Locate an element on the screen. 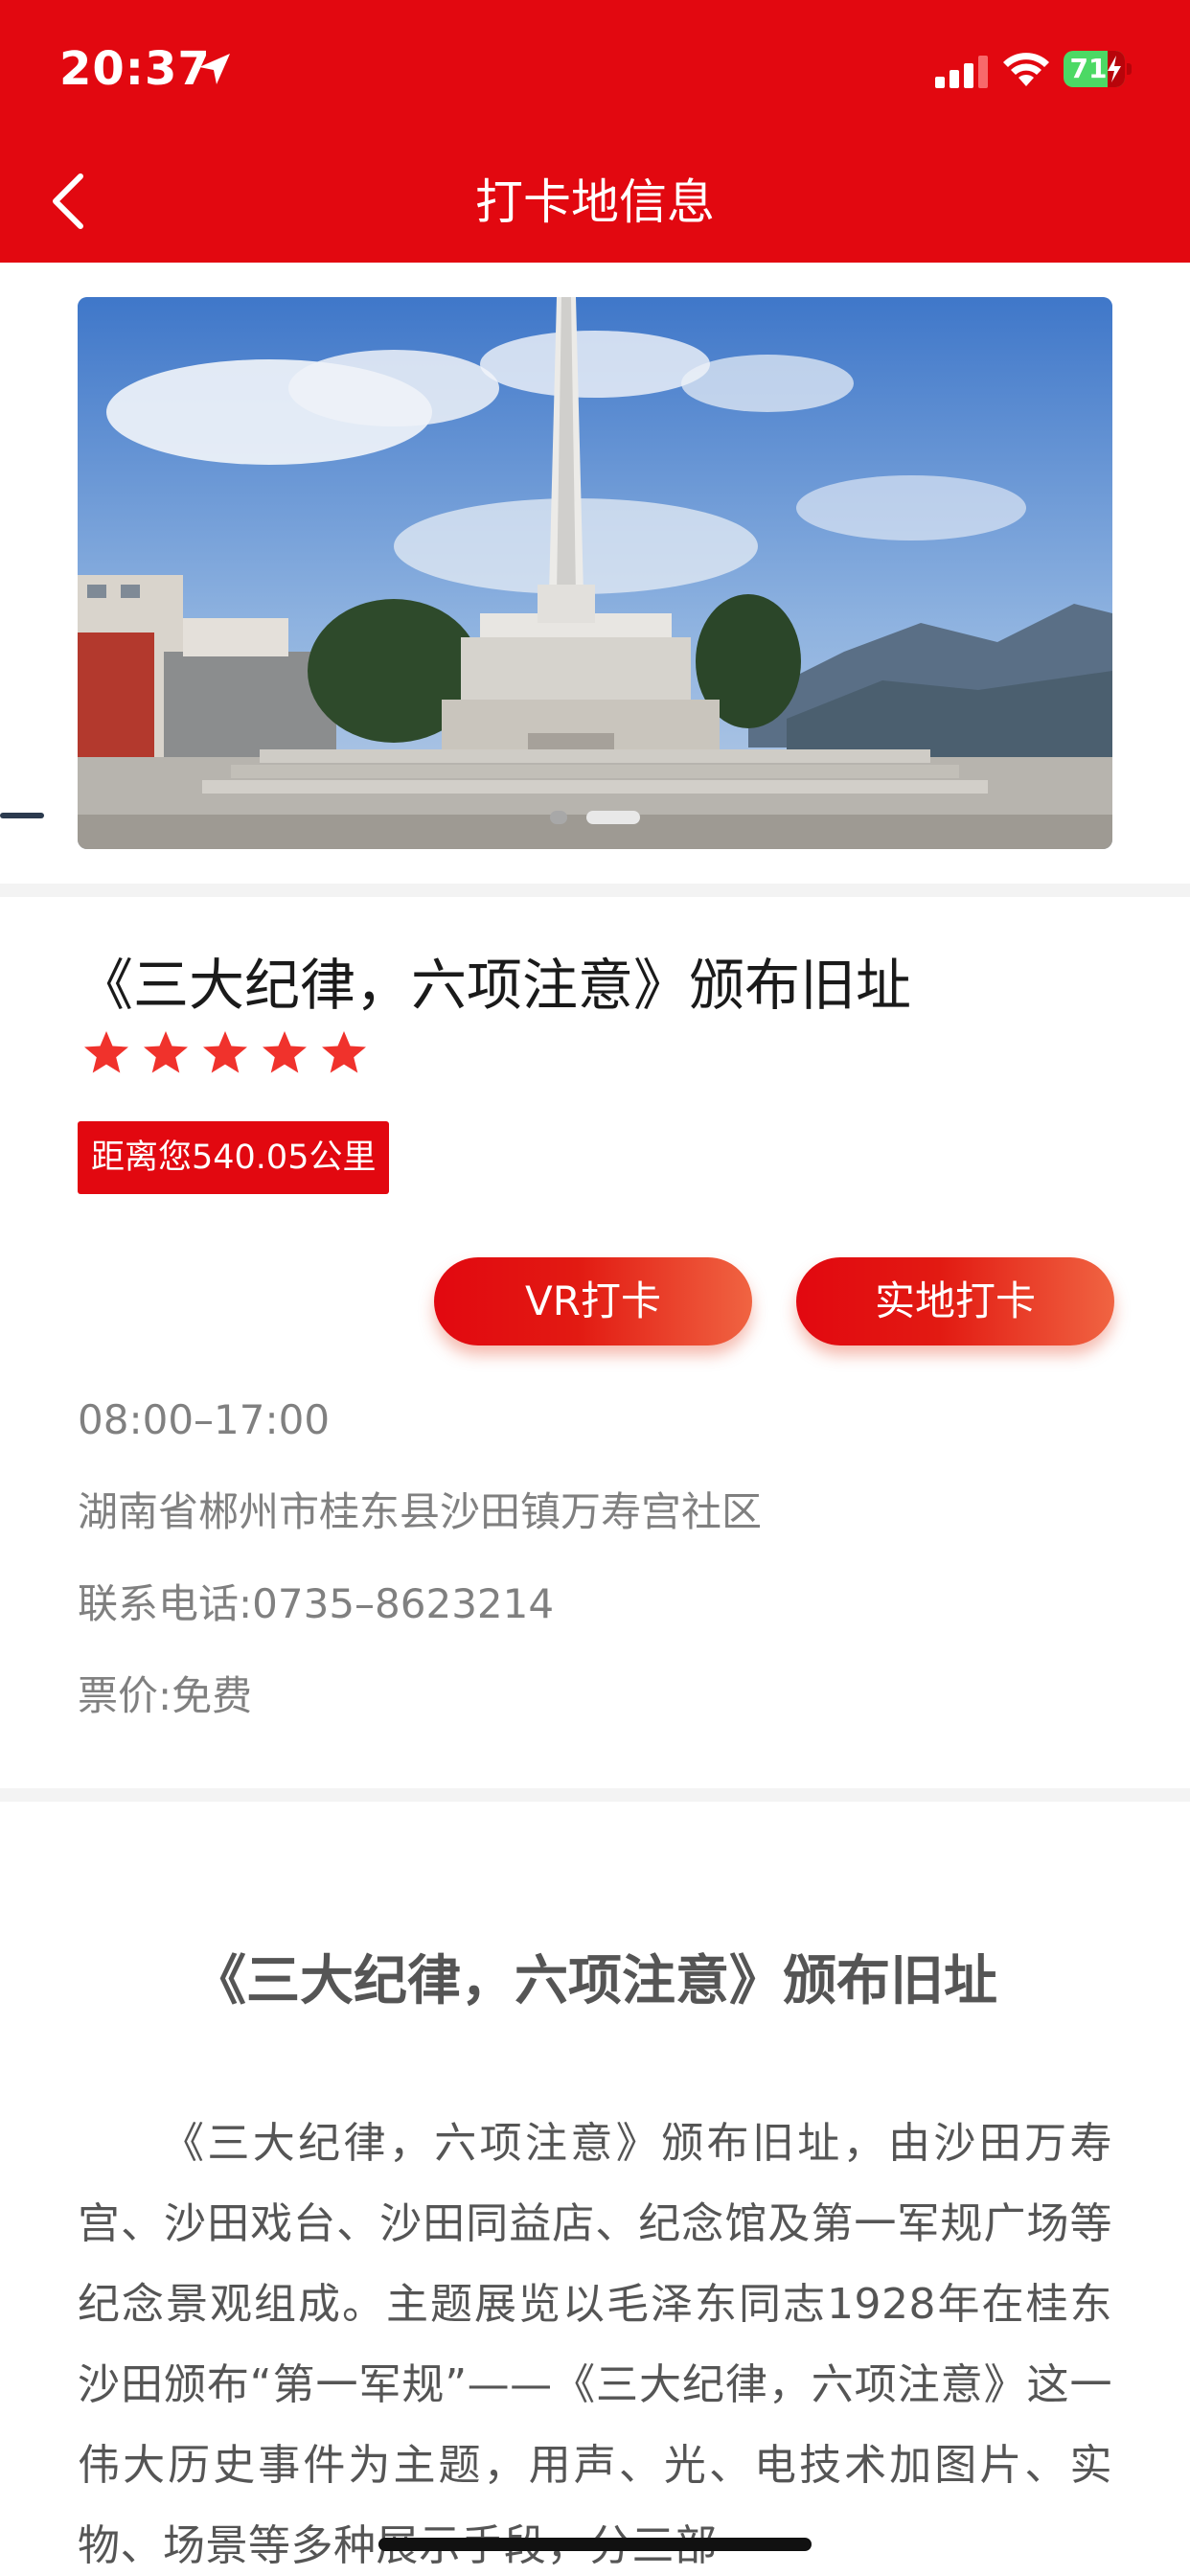 The height and width of the screenshot is (2576, 1190). page-title: 打卡地信息 is located at coordinates (595, 202).